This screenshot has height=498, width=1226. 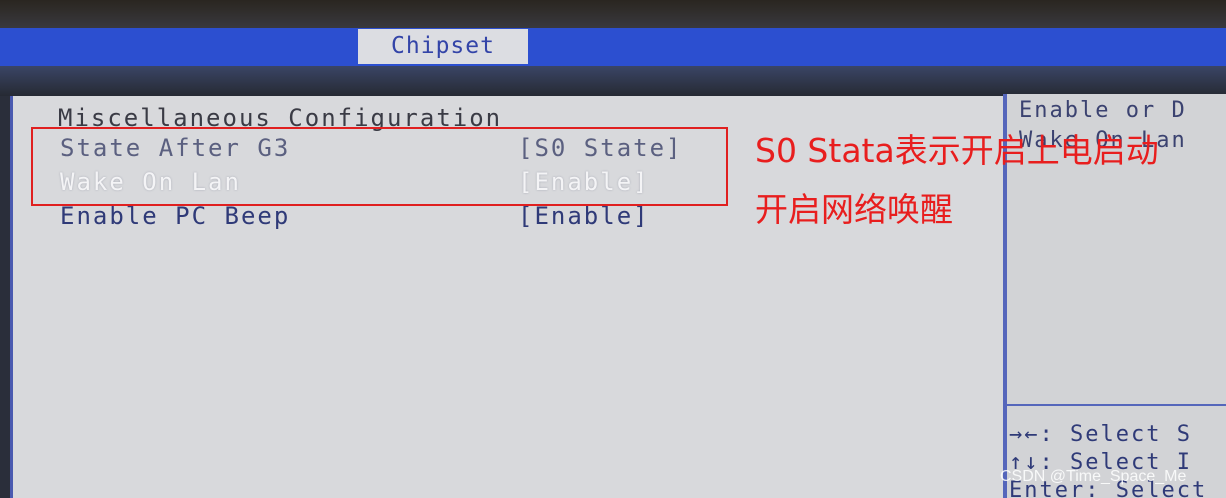 What do you see at coordinates (613, 81) in the screenshot?
I see `header-band` at bounding box center [613, 81].